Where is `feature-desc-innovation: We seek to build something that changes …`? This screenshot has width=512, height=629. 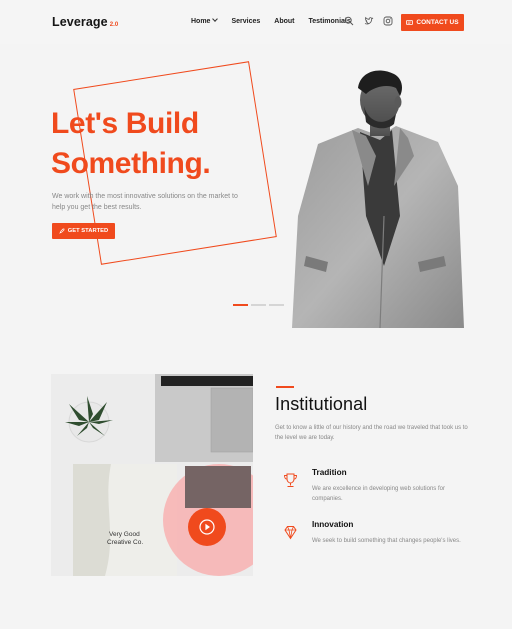 feature-desc-innovation: We seek to build something that changes … is located at coordinates (386, 541).